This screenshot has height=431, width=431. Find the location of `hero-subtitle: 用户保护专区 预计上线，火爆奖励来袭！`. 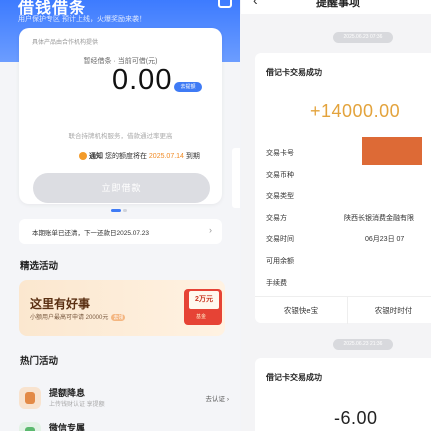

hero-subtitle: 用户保护专区 预计上线，火爆奖励来袭！ is located at coordinates (82, 19).